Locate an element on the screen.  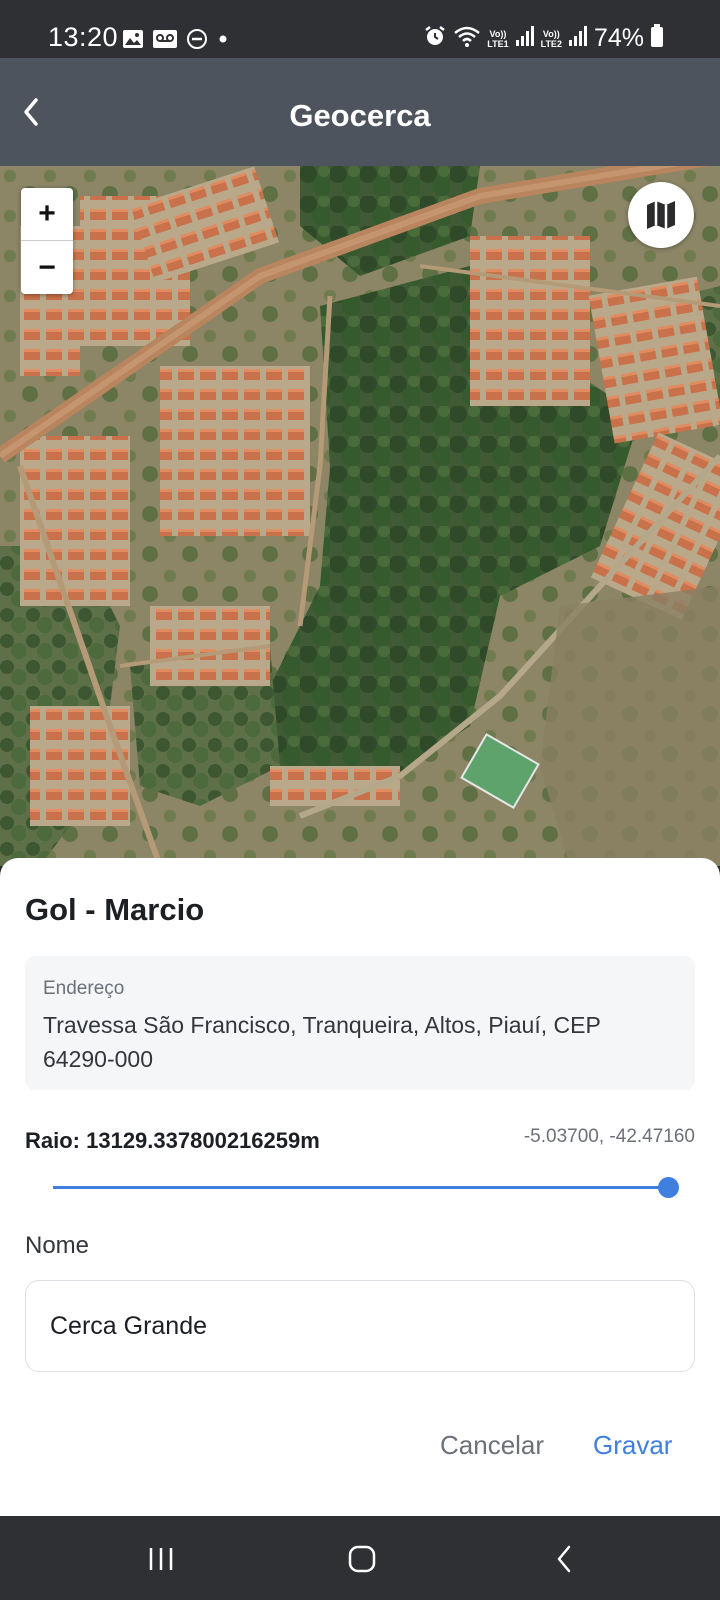
notification-dot-icon is located at coordinates (223, 41).